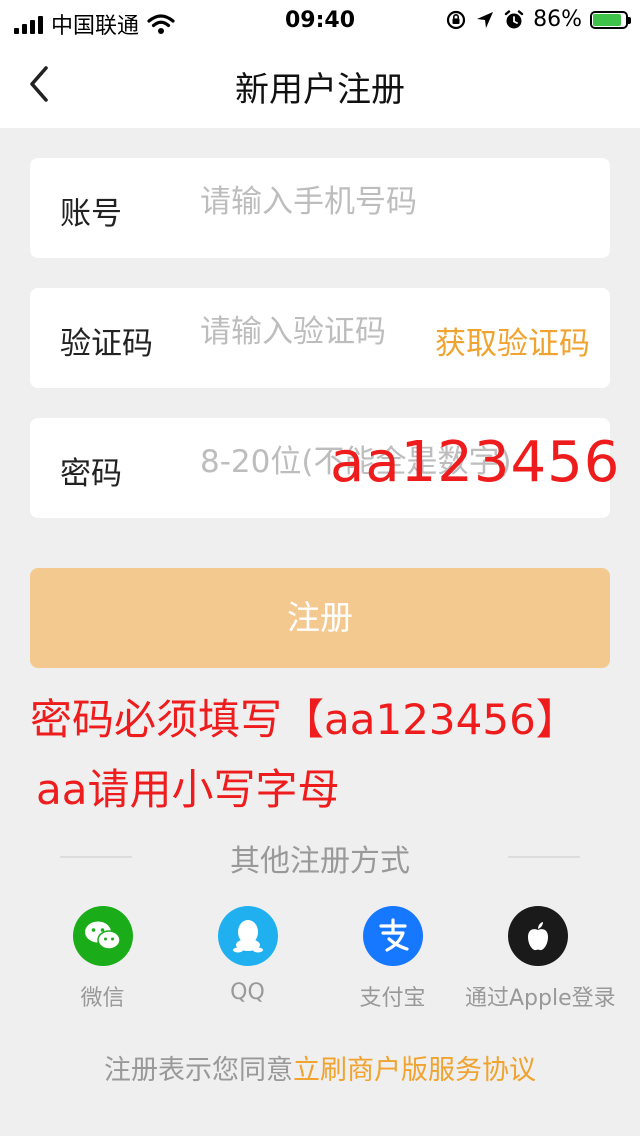  I want to click on battery-percent: 86%, so click(557, 19).